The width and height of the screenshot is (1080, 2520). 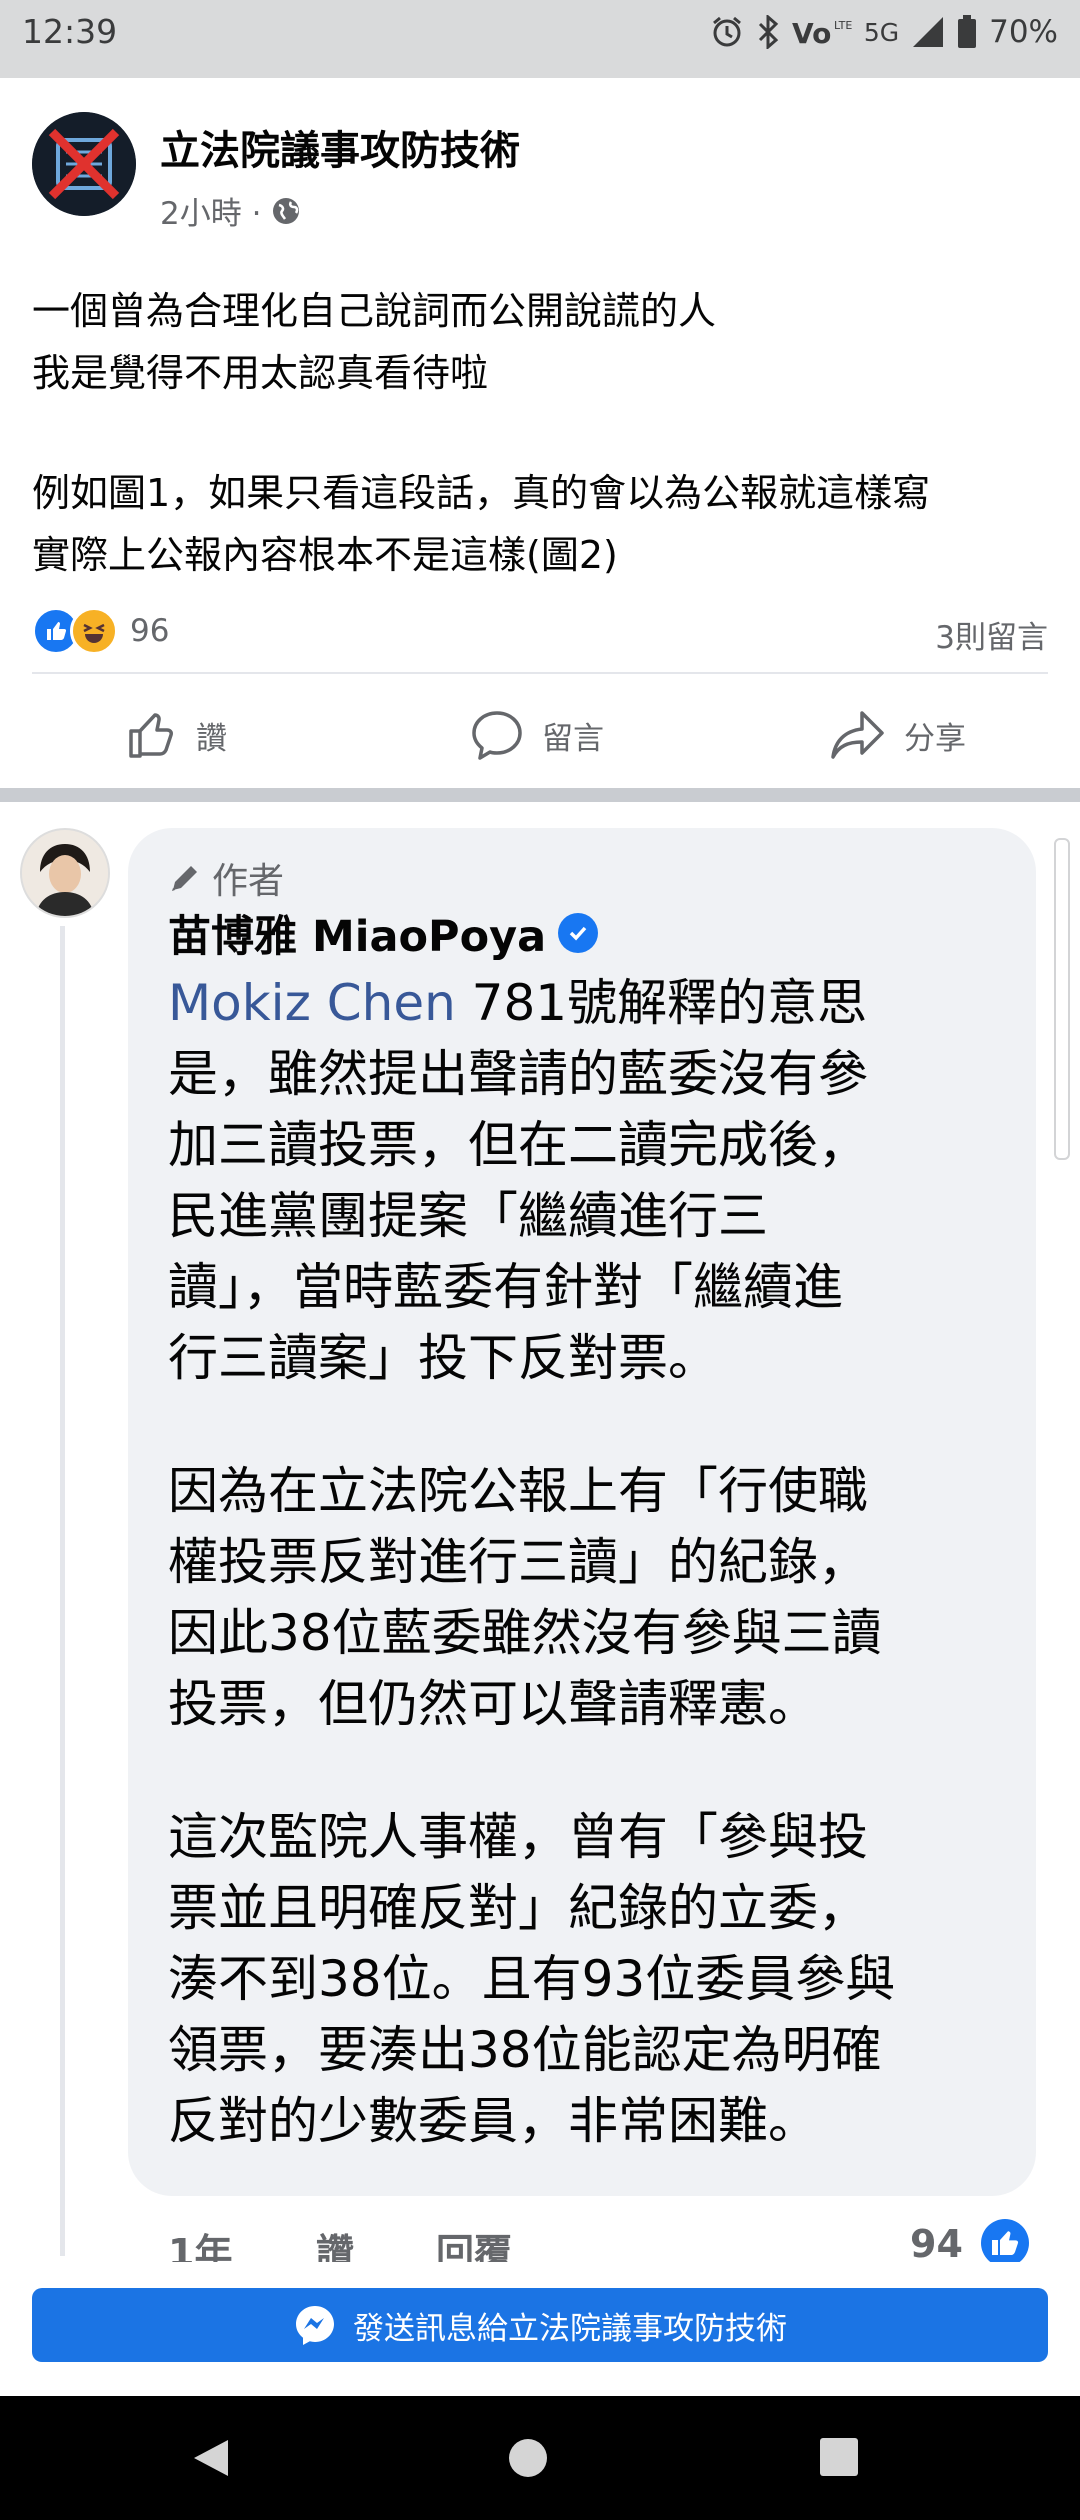 What do you see at coordinates (1062, 999) in the screenshot?
I see `scrollbar` at bounding box center [1062, 999].